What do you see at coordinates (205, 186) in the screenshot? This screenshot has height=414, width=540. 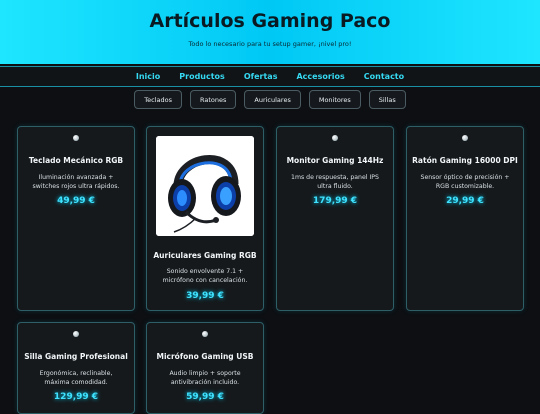 I see `headset-image` at bounding box center [205, 186].